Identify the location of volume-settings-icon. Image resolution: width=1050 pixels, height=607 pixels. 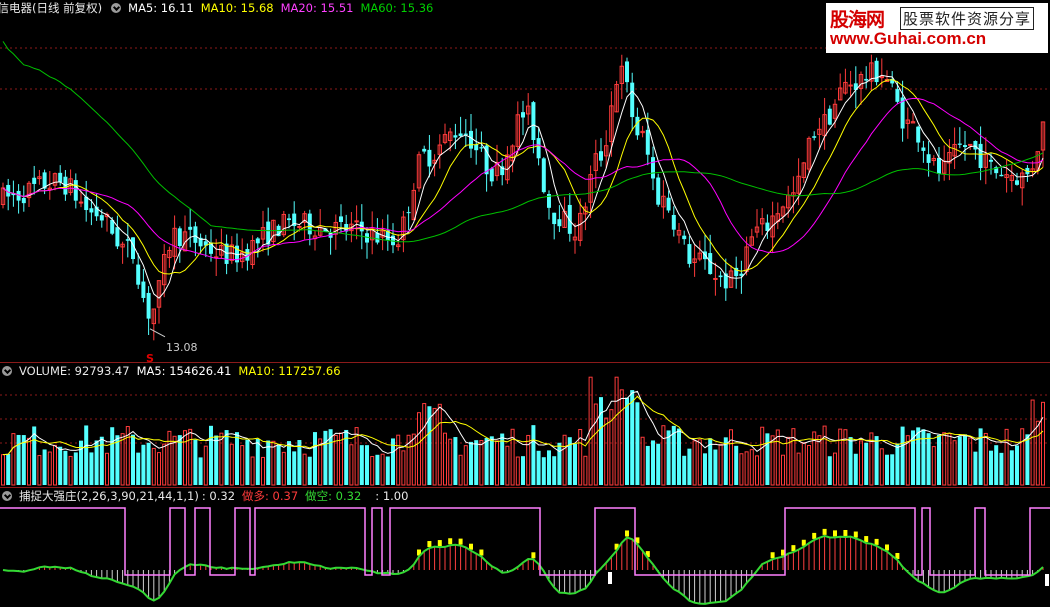
(7, 371).